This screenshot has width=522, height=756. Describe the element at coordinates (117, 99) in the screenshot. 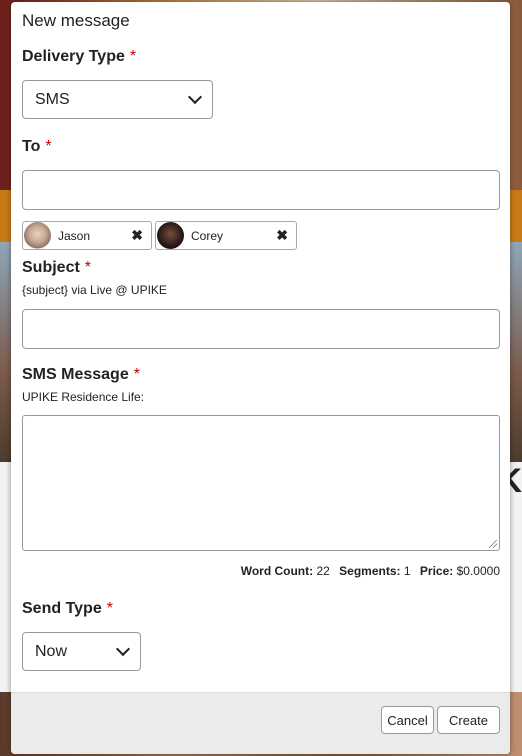

I see `delivery-type-select: SMS` at that location.